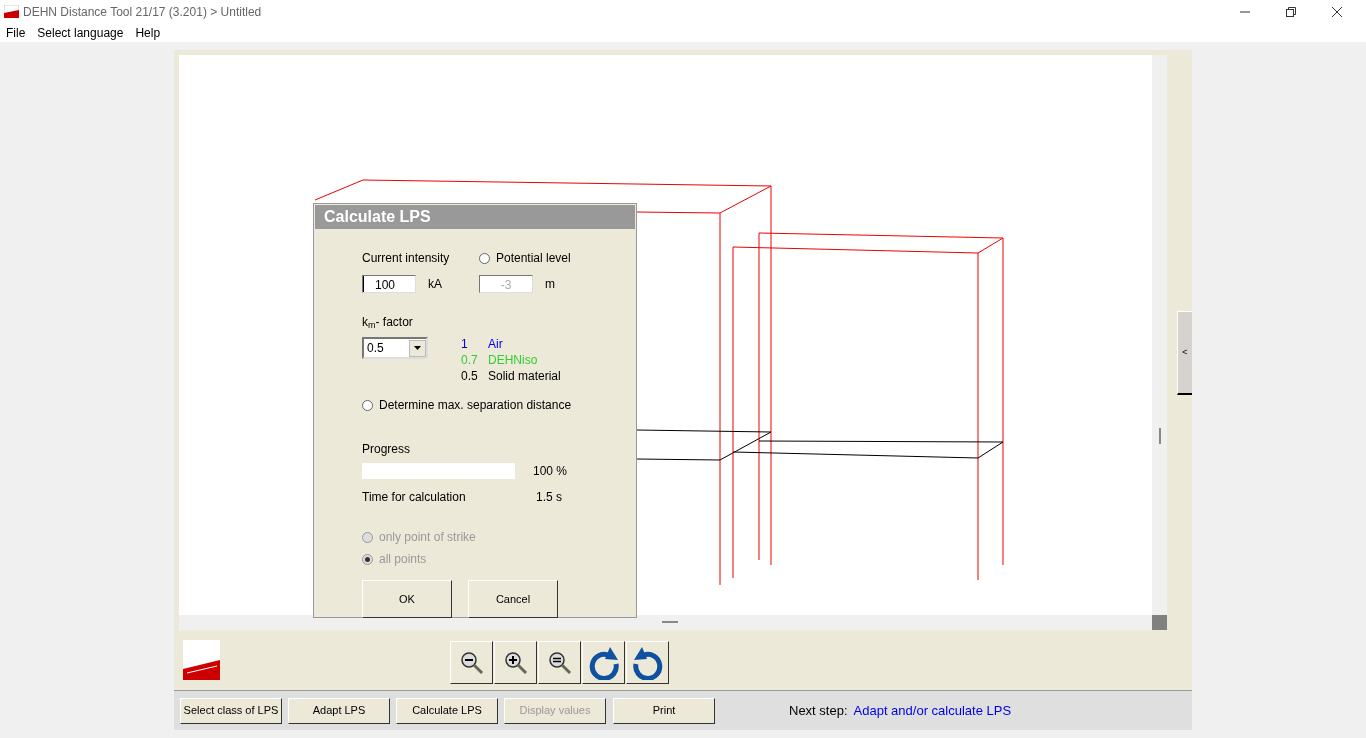  I want to click on scrollbar-corner, so click(1159, 622).